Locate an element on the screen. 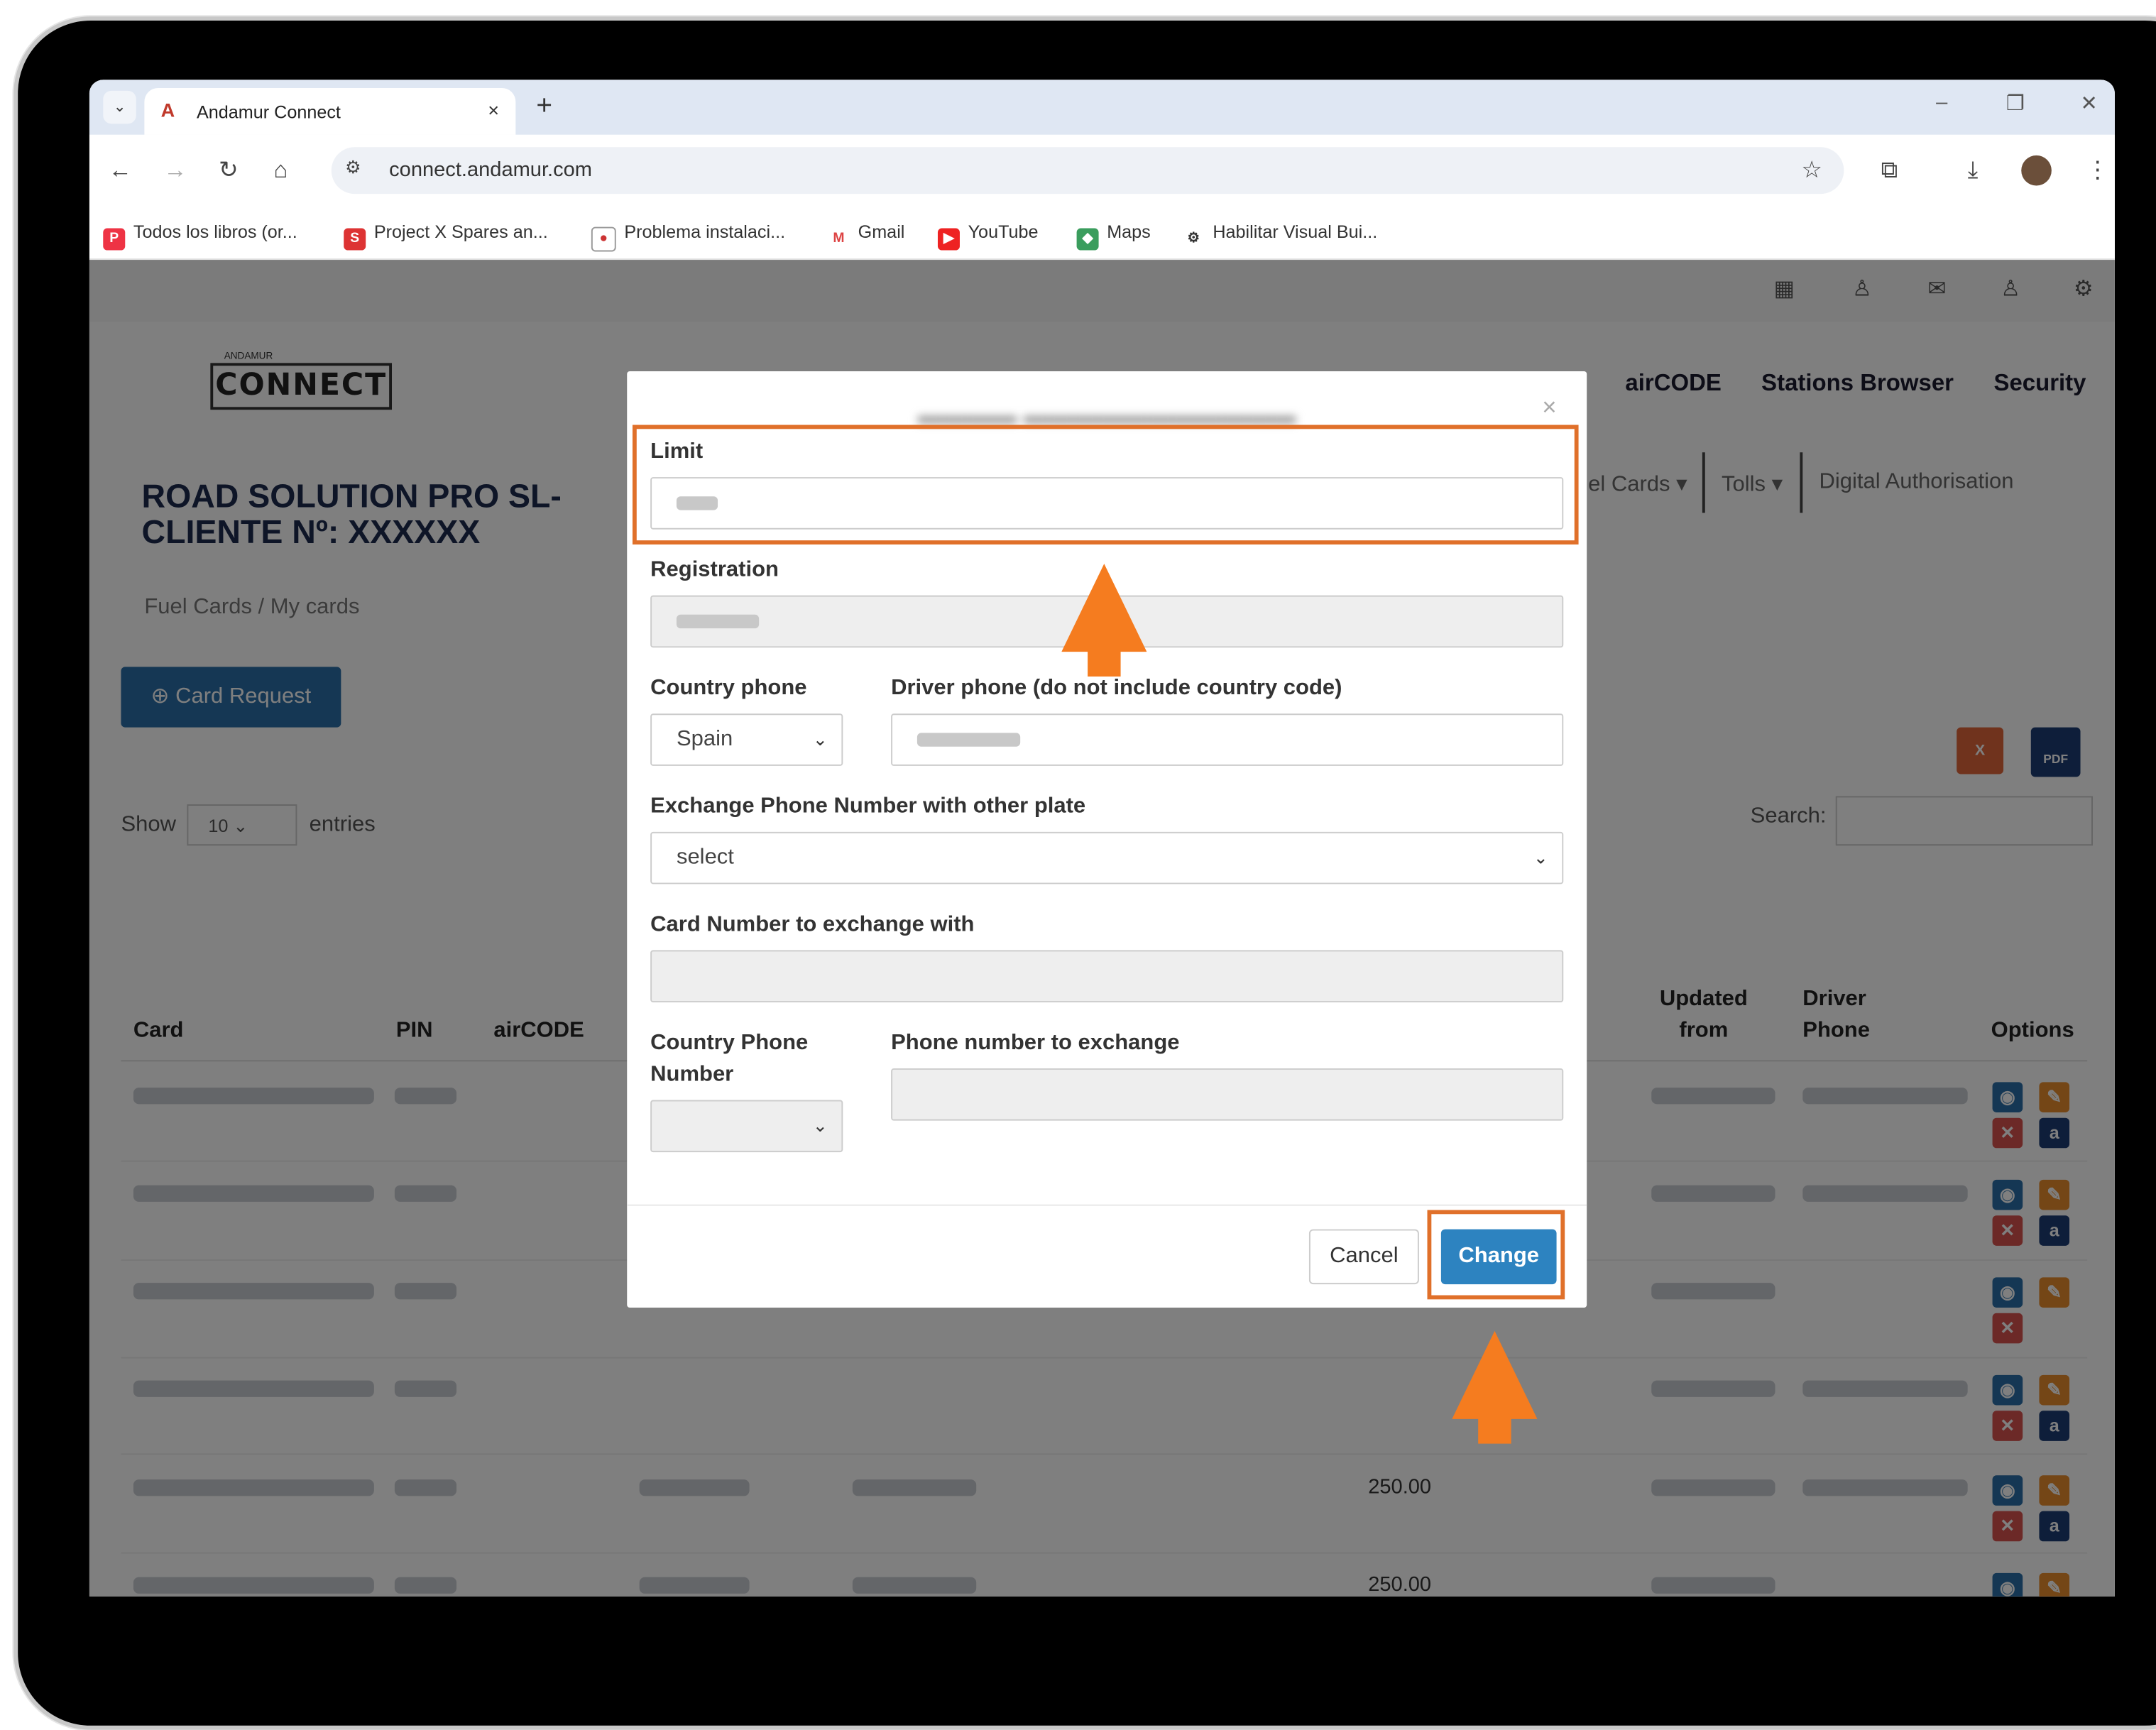  browser-tab: A Andamur Connect × is located at coordinates (330, 111).